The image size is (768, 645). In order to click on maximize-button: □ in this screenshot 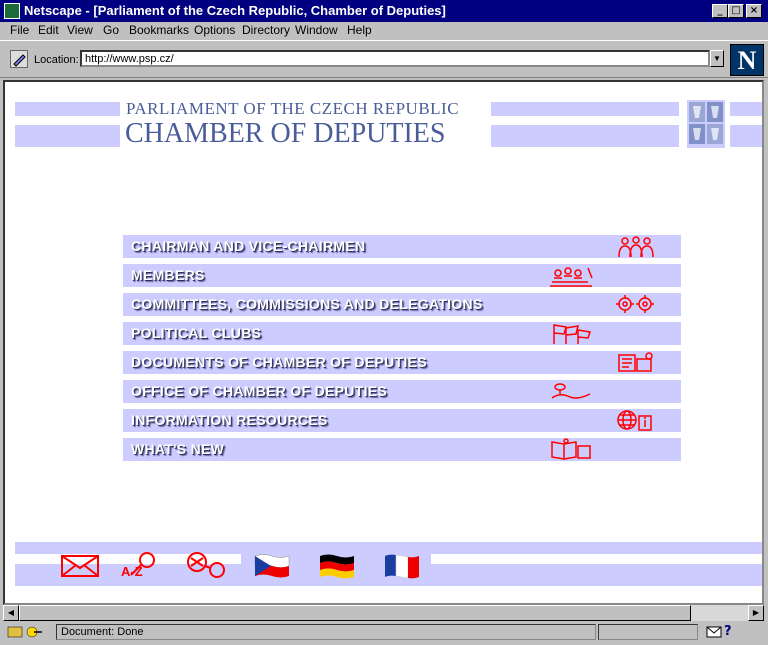, I will do `click(736, 11)`.